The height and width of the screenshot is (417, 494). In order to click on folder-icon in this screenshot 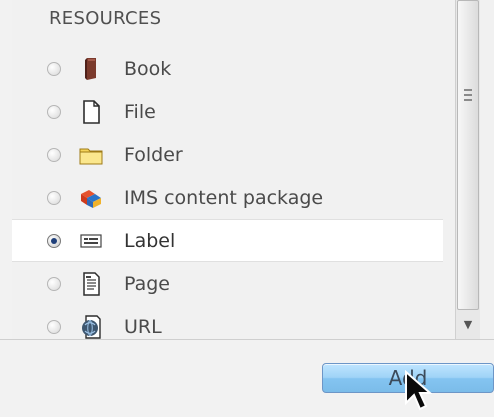, I will do `click(91, 155)`.